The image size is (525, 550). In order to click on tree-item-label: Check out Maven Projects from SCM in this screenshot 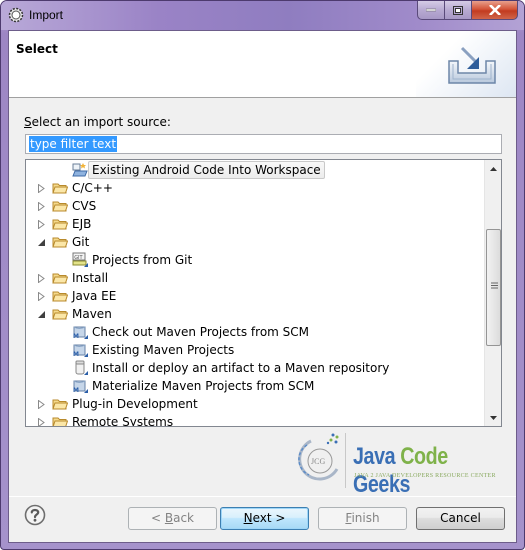, I will do `click(201, 332)`.